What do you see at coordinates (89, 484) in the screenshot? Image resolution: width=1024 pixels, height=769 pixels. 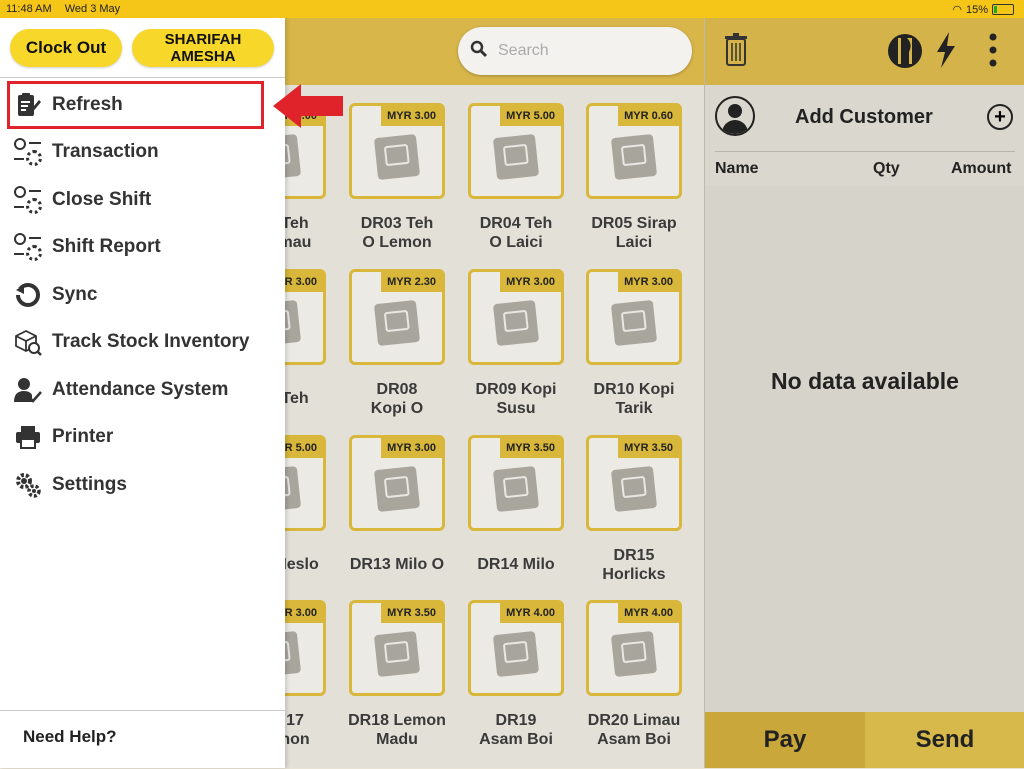 I see `menu-item-label: Settings` at bounding box center [89, 484].